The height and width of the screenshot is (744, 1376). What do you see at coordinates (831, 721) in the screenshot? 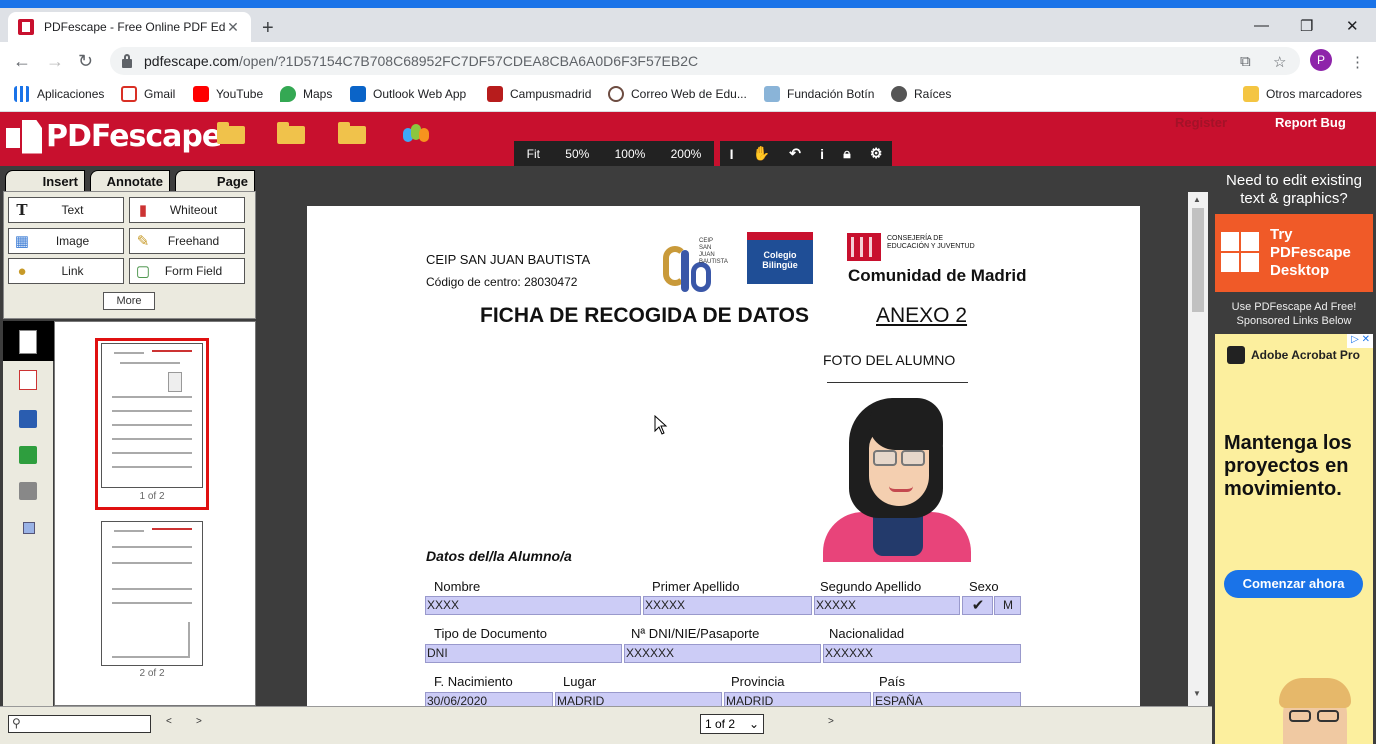
I see `next-page-icon: >` at bounding box center [831, 721].